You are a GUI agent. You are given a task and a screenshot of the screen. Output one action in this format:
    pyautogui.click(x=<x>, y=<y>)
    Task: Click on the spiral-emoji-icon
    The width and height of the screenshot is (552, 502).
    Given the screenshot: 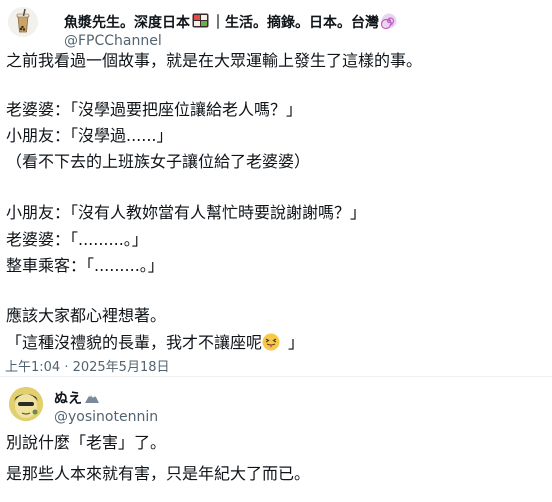 What is the action you would take?
    pyautogui.click(x=388, y=23)
    